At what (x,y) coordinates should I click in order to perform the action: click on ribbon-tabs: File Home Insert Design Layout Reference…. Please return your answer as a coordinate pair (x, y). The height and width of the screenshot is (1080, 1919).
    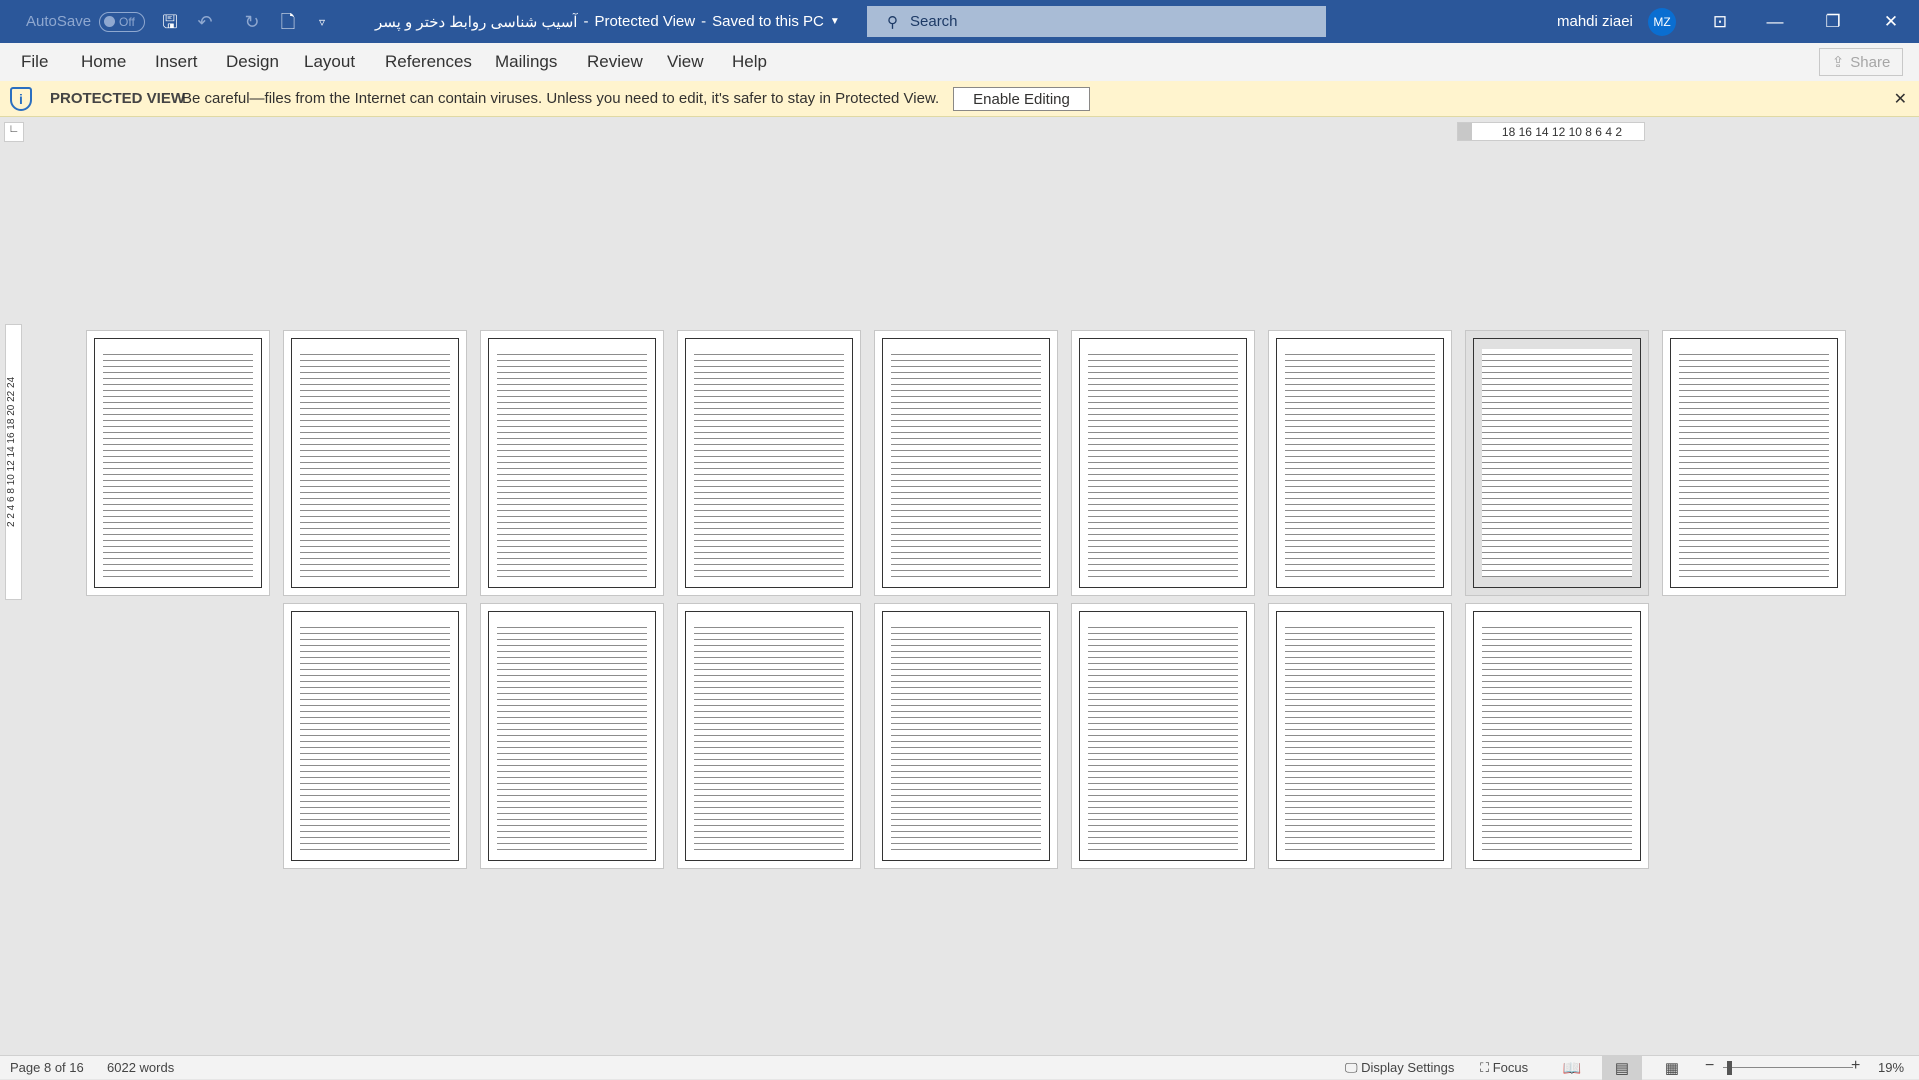
    Looking at the image, I should click on (959, 62).